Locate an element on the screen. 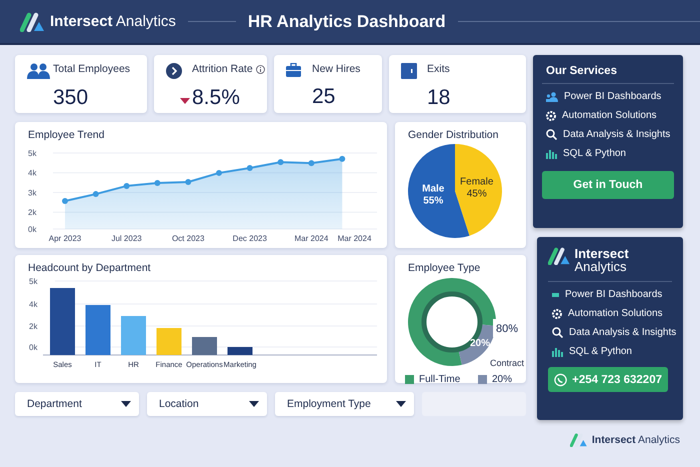 This screenshot has width=700, height=467. card-title: Employee Trend is located at coordinates (66, 135).